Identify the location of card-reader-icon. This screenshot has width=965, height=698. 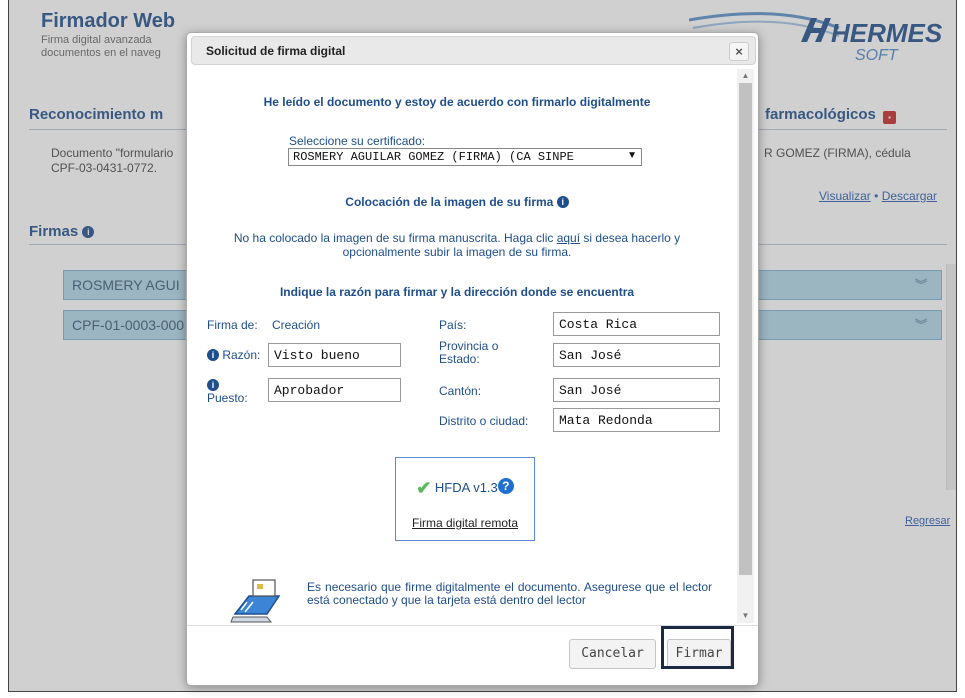
(255, 601).